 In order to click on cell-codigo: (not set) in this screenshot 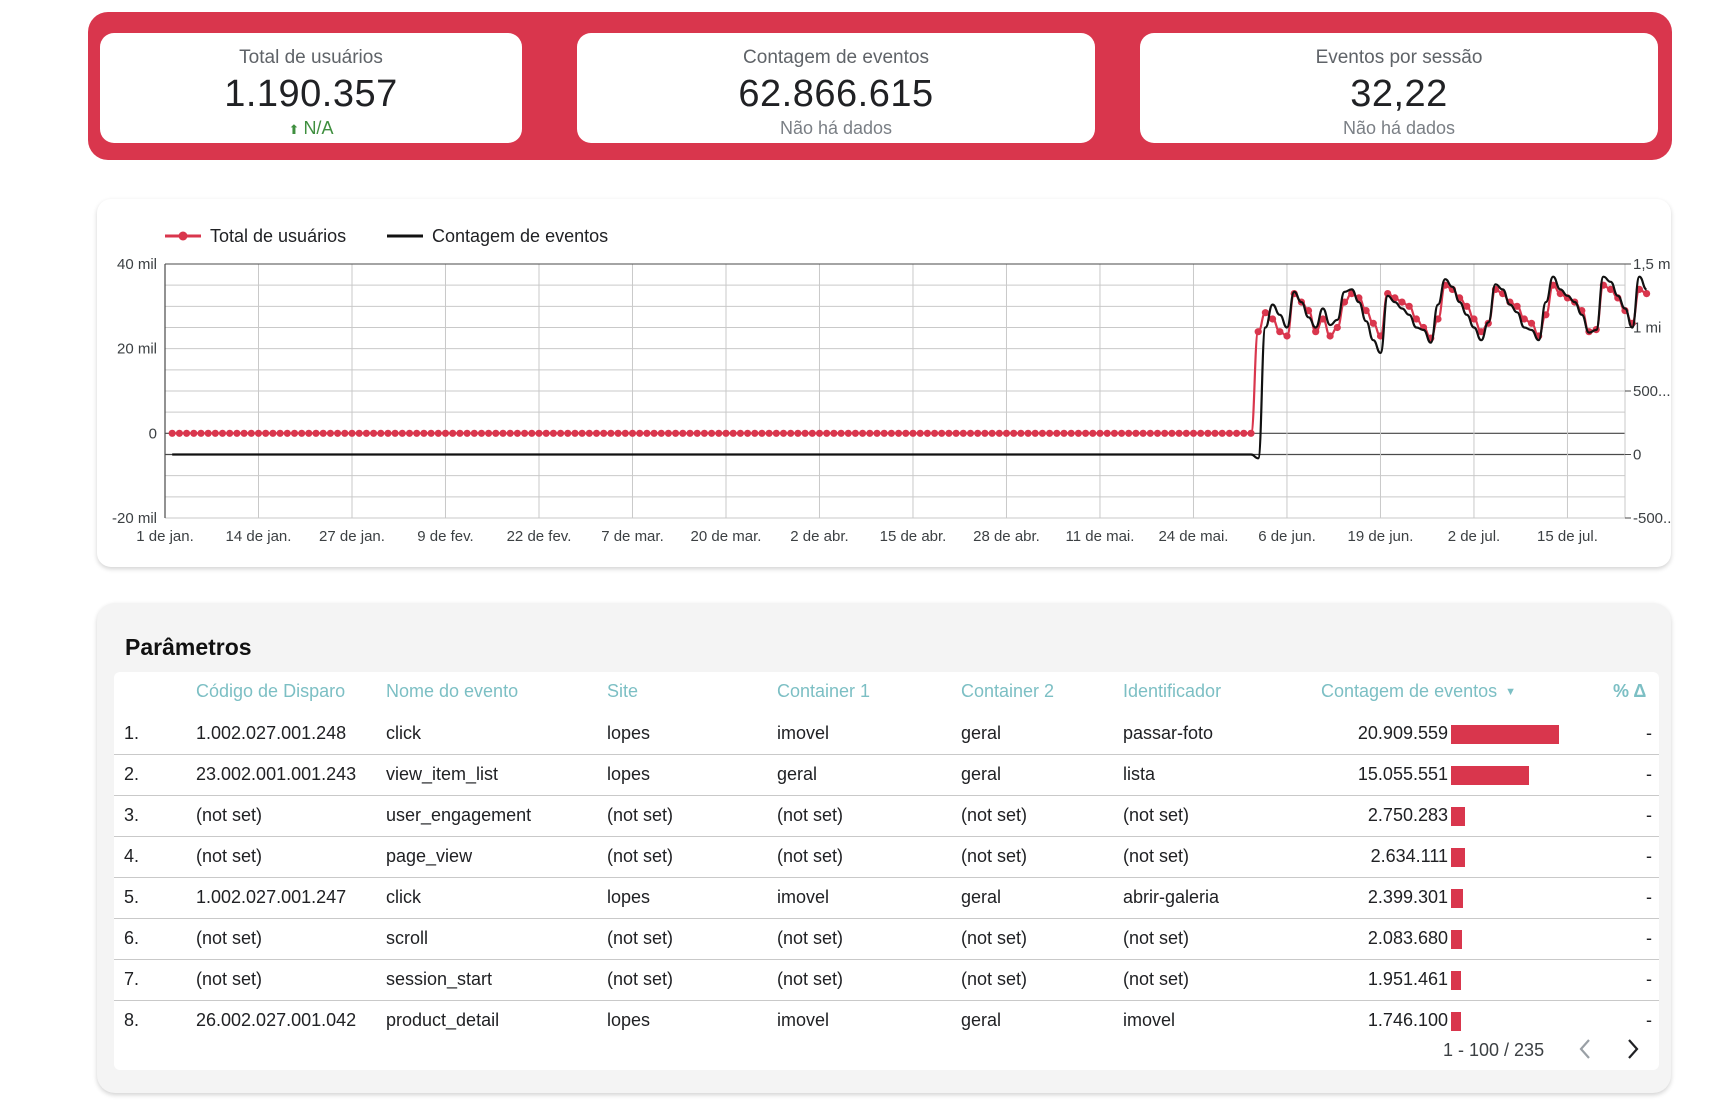, I will do `click(229, 856)`.